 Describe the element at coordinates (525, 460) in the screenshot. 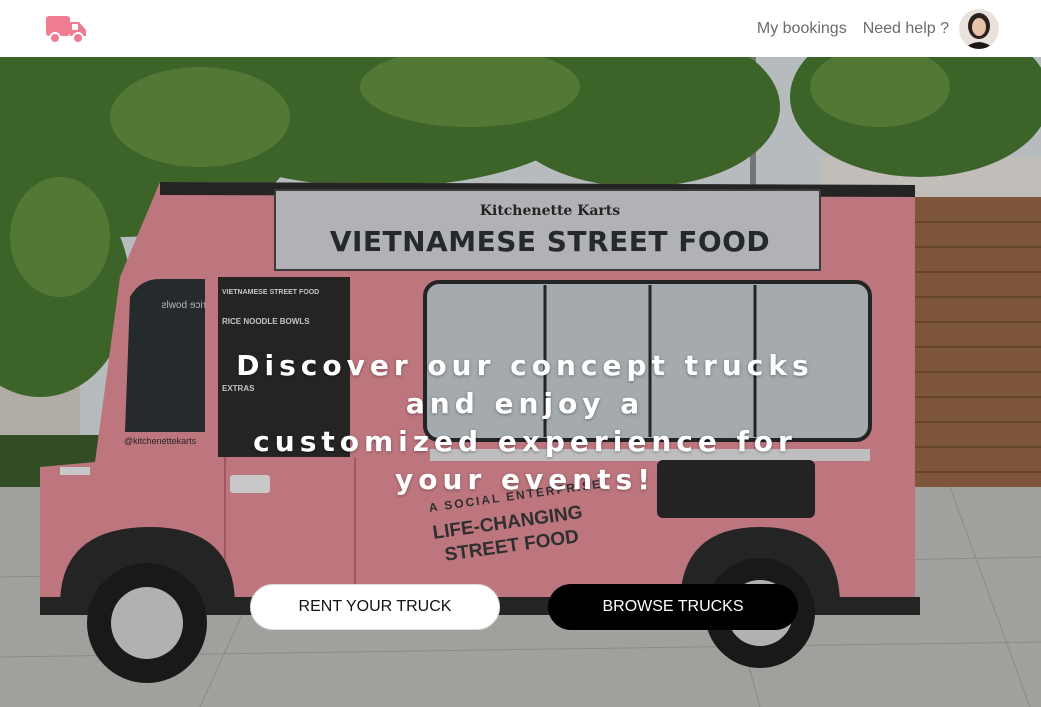

I see `hero-headline-line-2: customized experience for your events!` at that location.